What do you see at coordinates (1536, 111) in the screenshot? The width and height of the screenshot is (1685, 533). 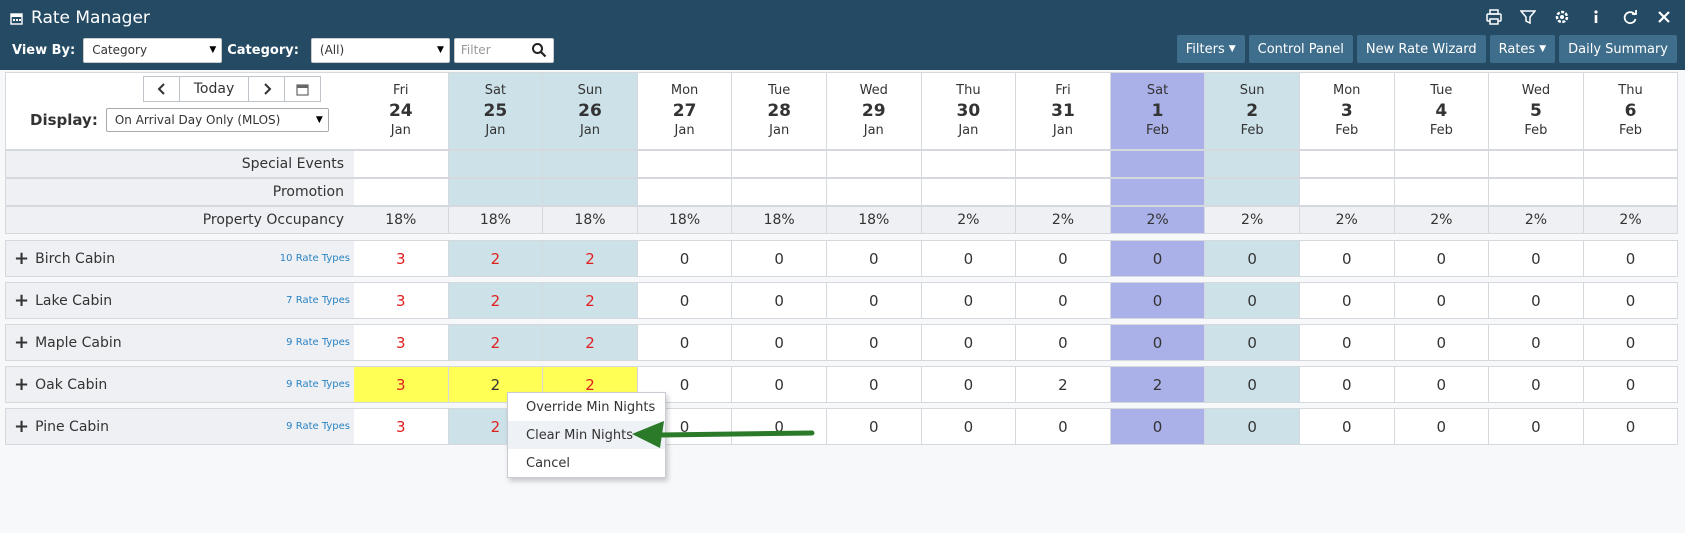 I see `date-header-cell: Wed 5 Feb` at bounding box center [1536, 111].